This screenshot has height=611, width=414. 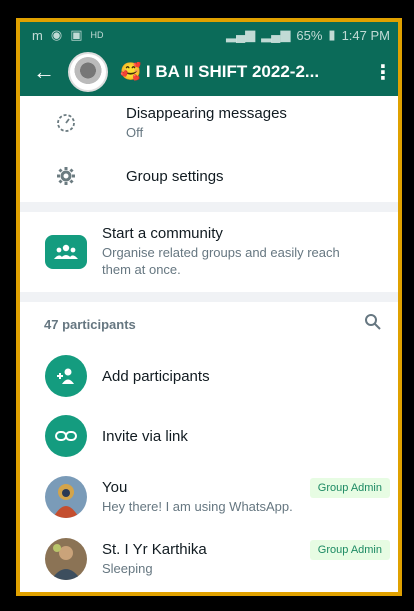 I want to click on battery-percent: 65%, so click(x=309, y=35).